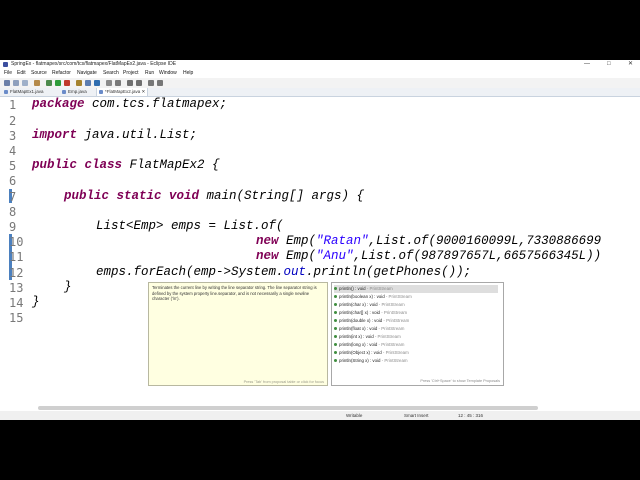 Image resolution: width=640 pixels, height=480 pixels. I want to click on code-text: main(String[] args) {, so click(282, 196).